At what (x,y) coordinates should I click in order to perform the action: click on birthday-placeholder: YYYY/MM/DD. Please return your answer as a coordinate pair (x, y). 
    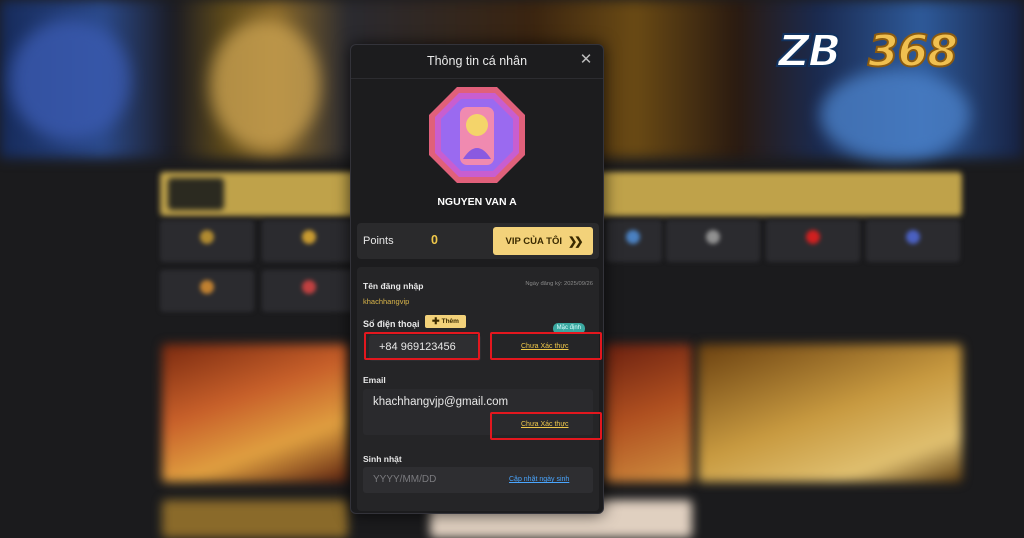
    Looking at the image, I should click on (405, 479).